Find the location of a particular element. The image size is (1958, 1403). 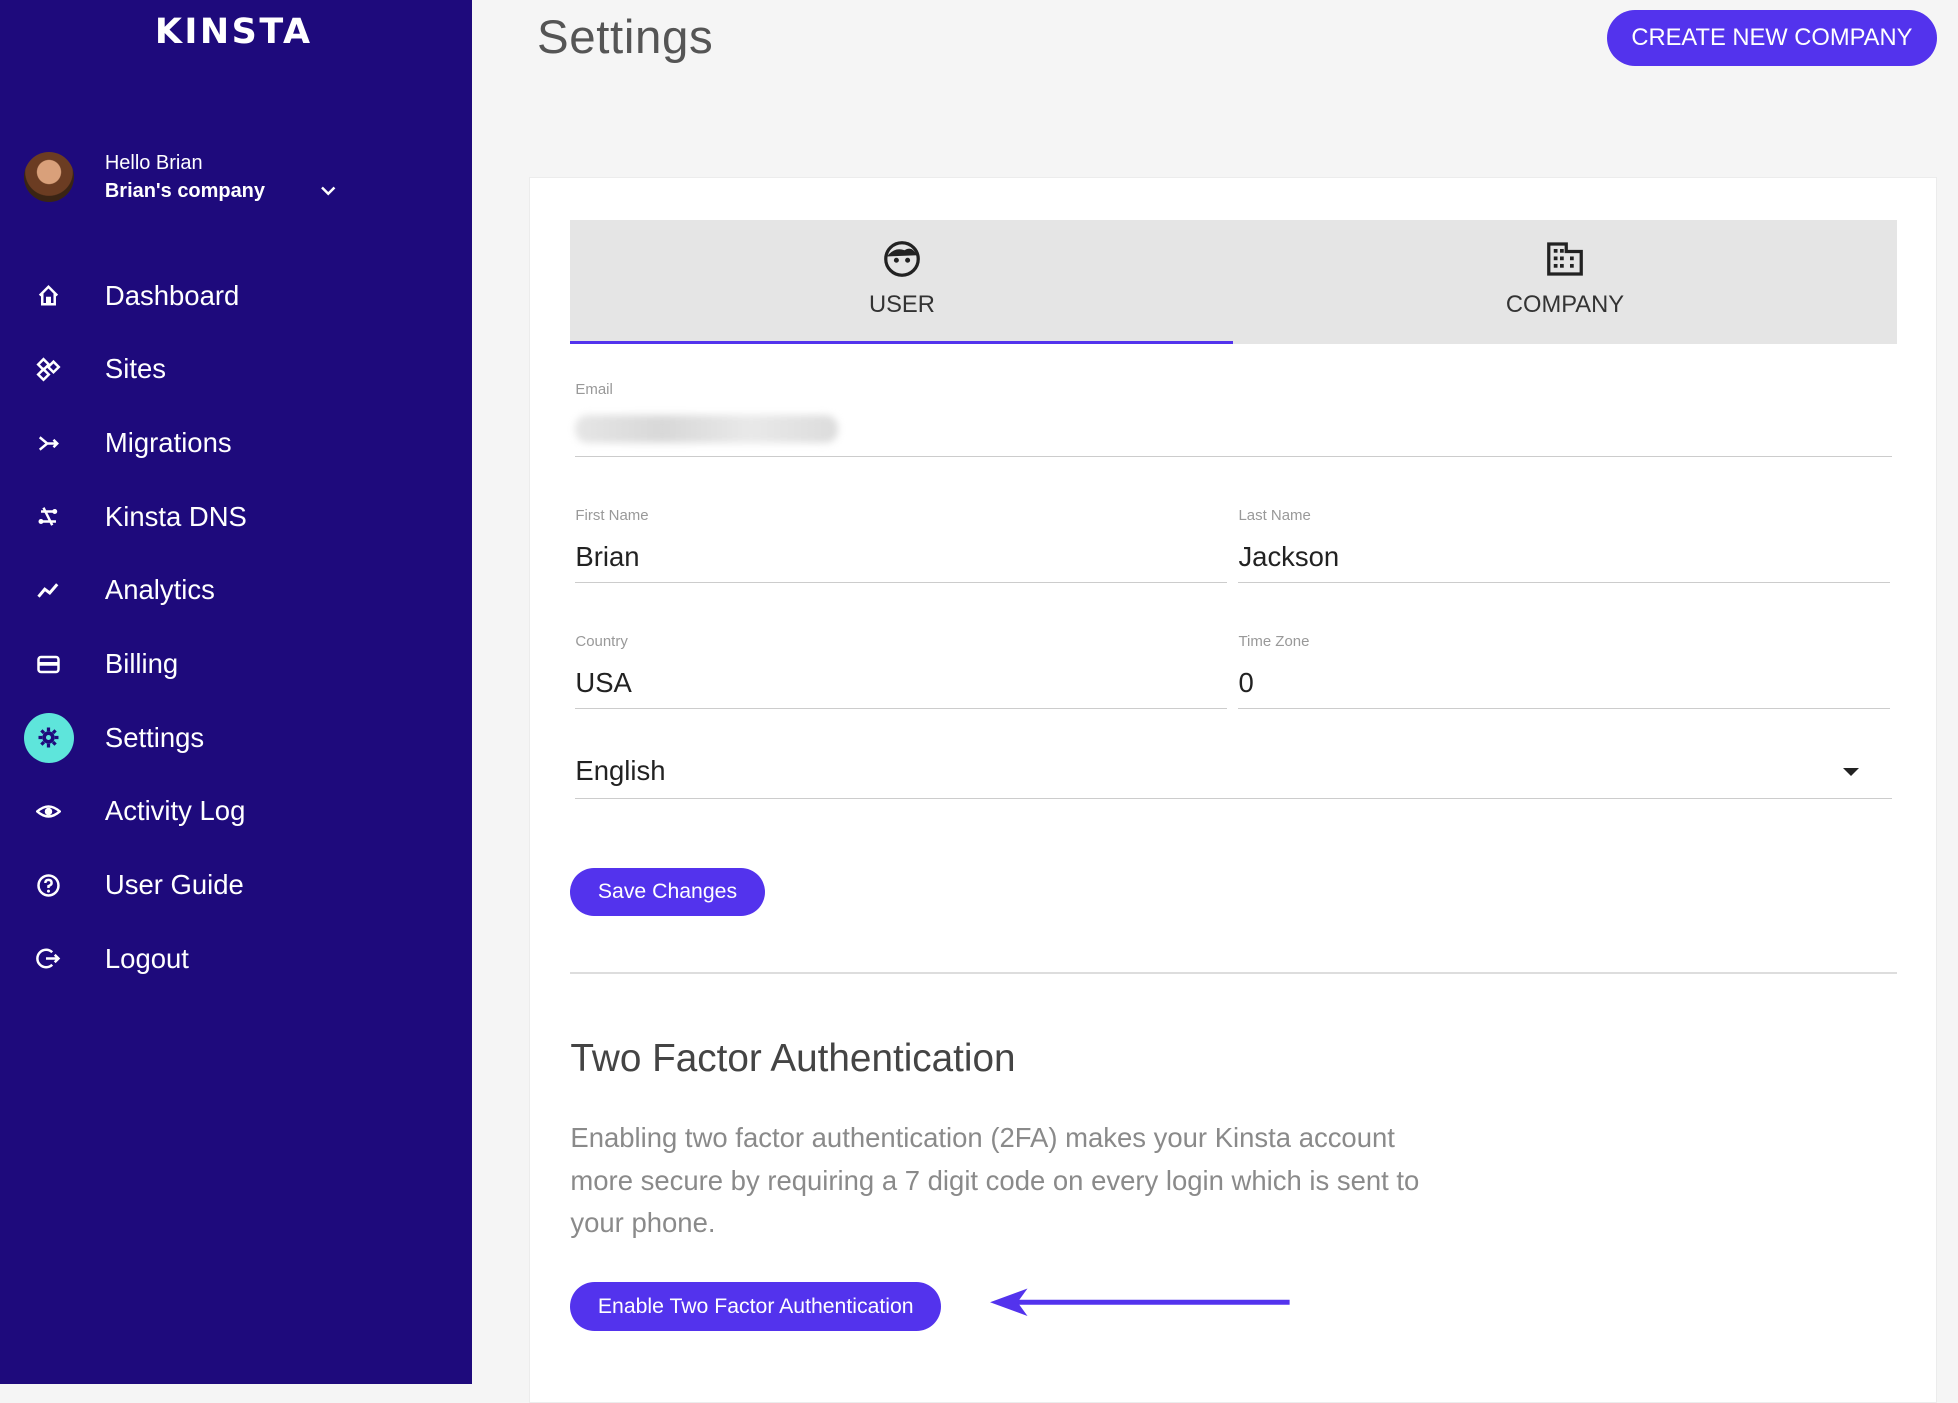

tab-company: COMPANY is located at coordinates (1564, 282).